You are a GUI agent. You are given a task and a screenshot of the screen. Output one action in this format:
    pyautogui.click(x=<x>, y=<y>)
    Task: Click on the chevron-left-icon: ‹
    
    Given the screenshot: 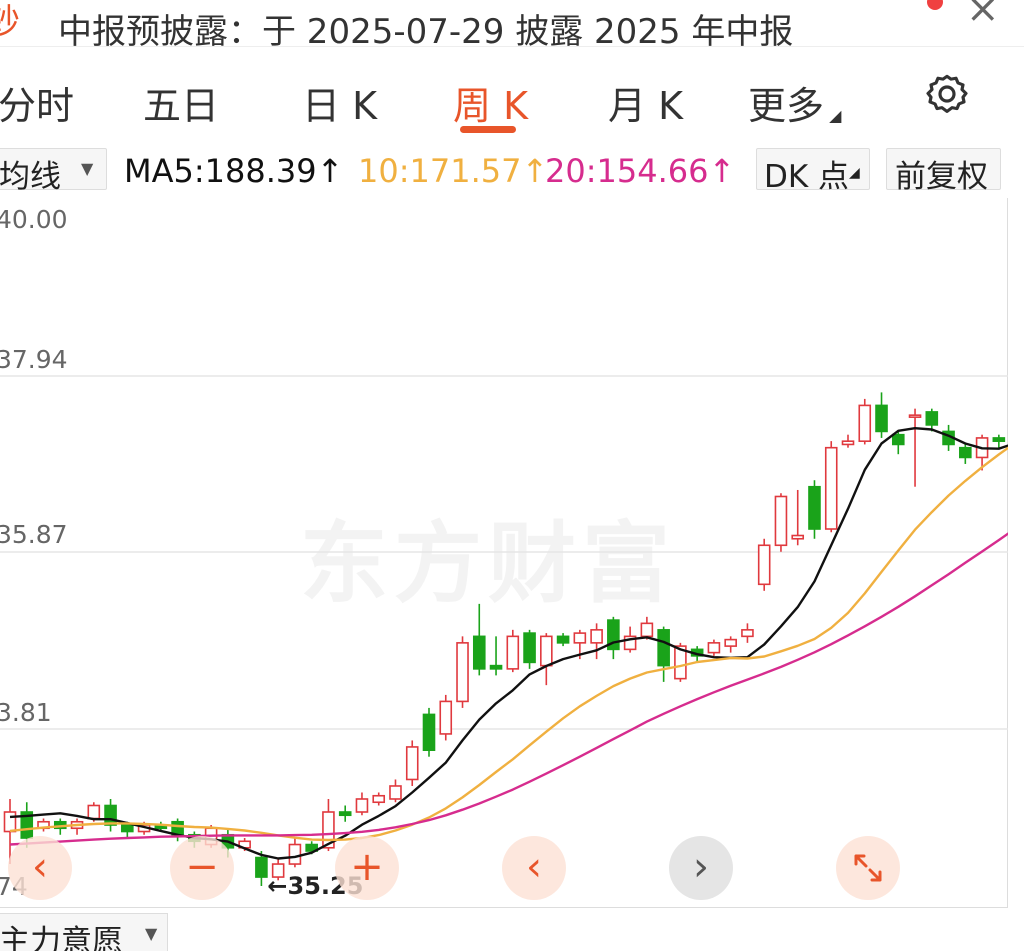 What is the action you would take?
    pyautogui.click(x=40, y=867)
    